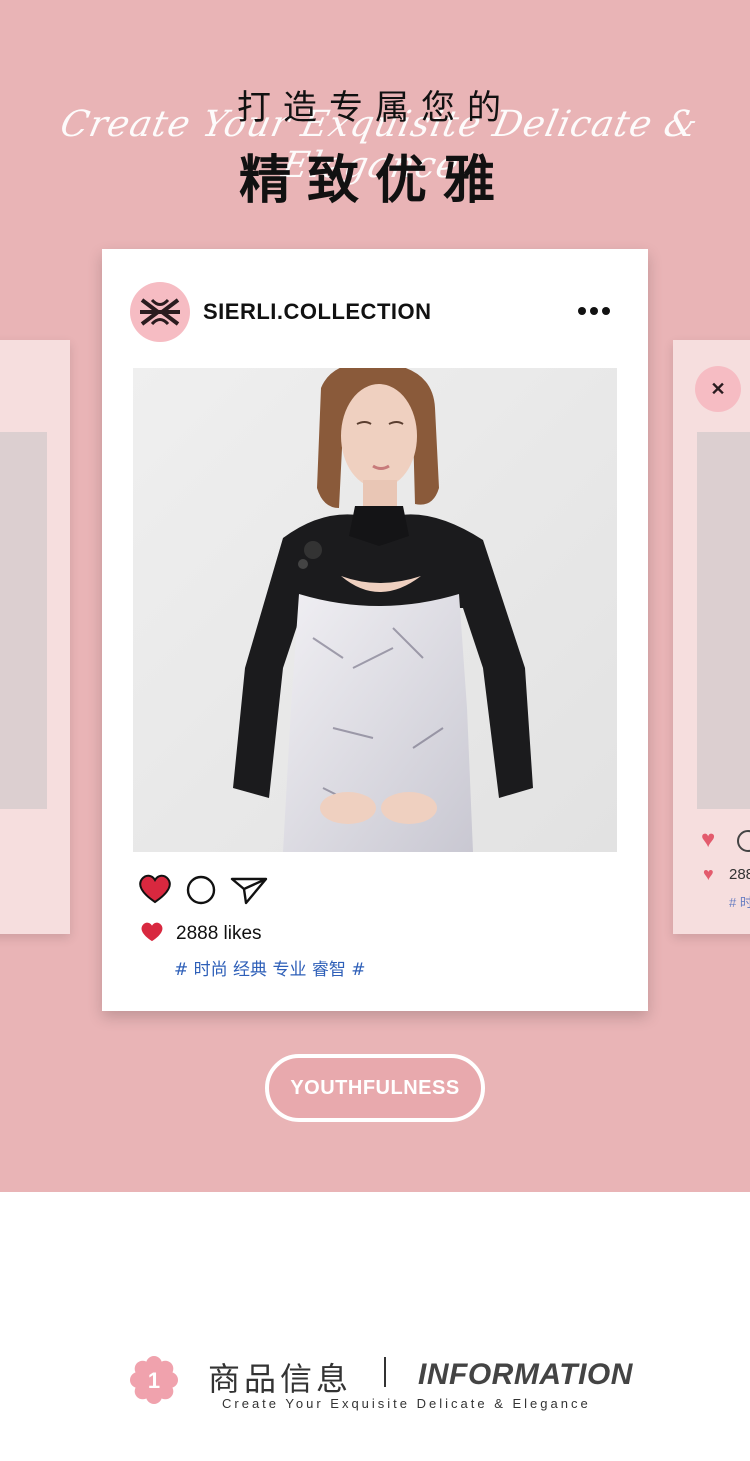 This screenshot has height=1461, width=750. Describe the element at coordinates (739, 902) in the screenshot. I see `side-card-tags: # 时` at that location.